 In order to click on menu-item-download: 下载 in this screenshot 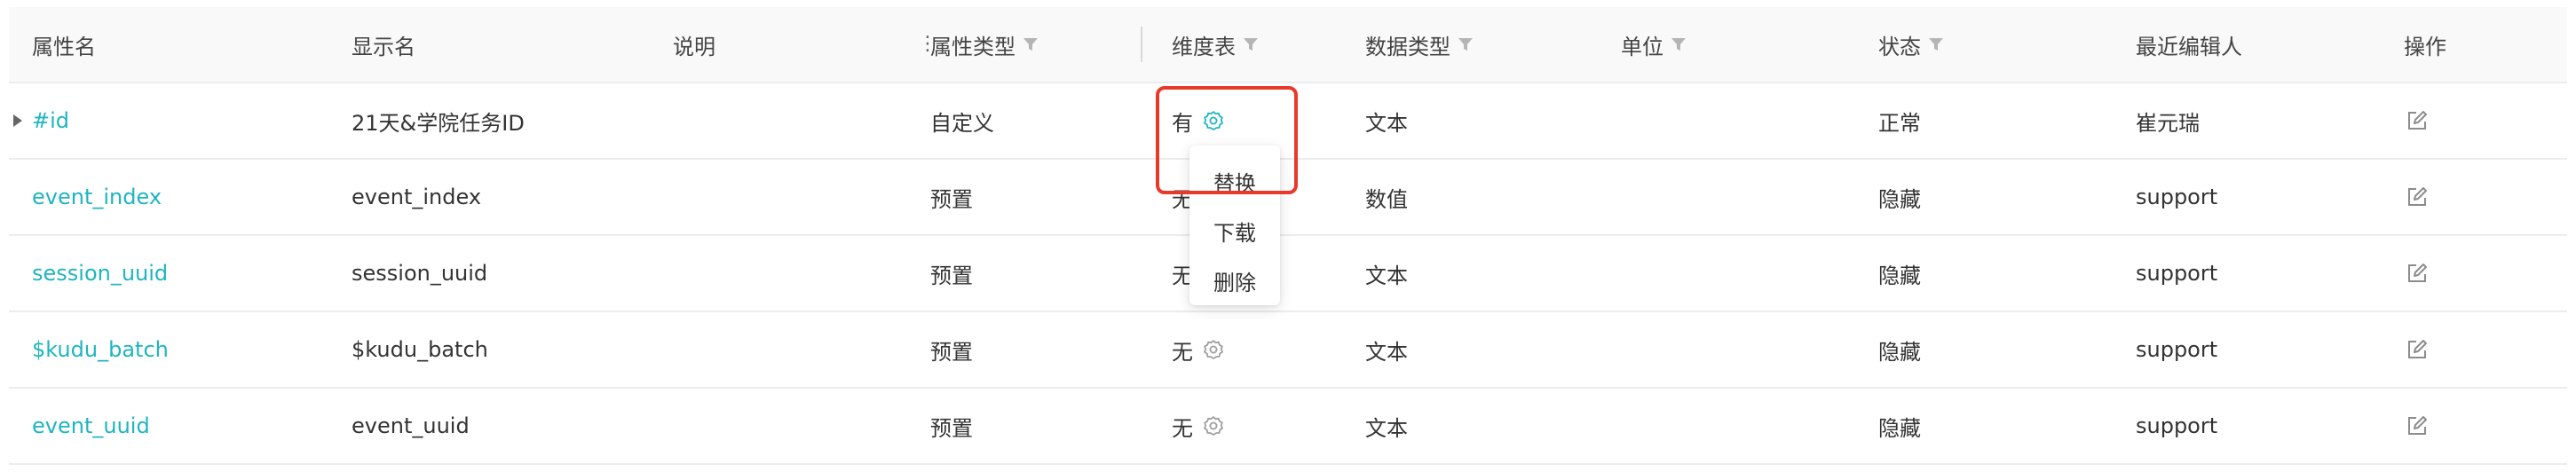, I will do `click(1234, 231)`.